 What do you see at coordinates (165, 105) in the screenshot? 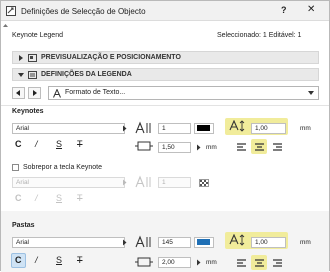
I see `divider` at bounding box center [165, 105].